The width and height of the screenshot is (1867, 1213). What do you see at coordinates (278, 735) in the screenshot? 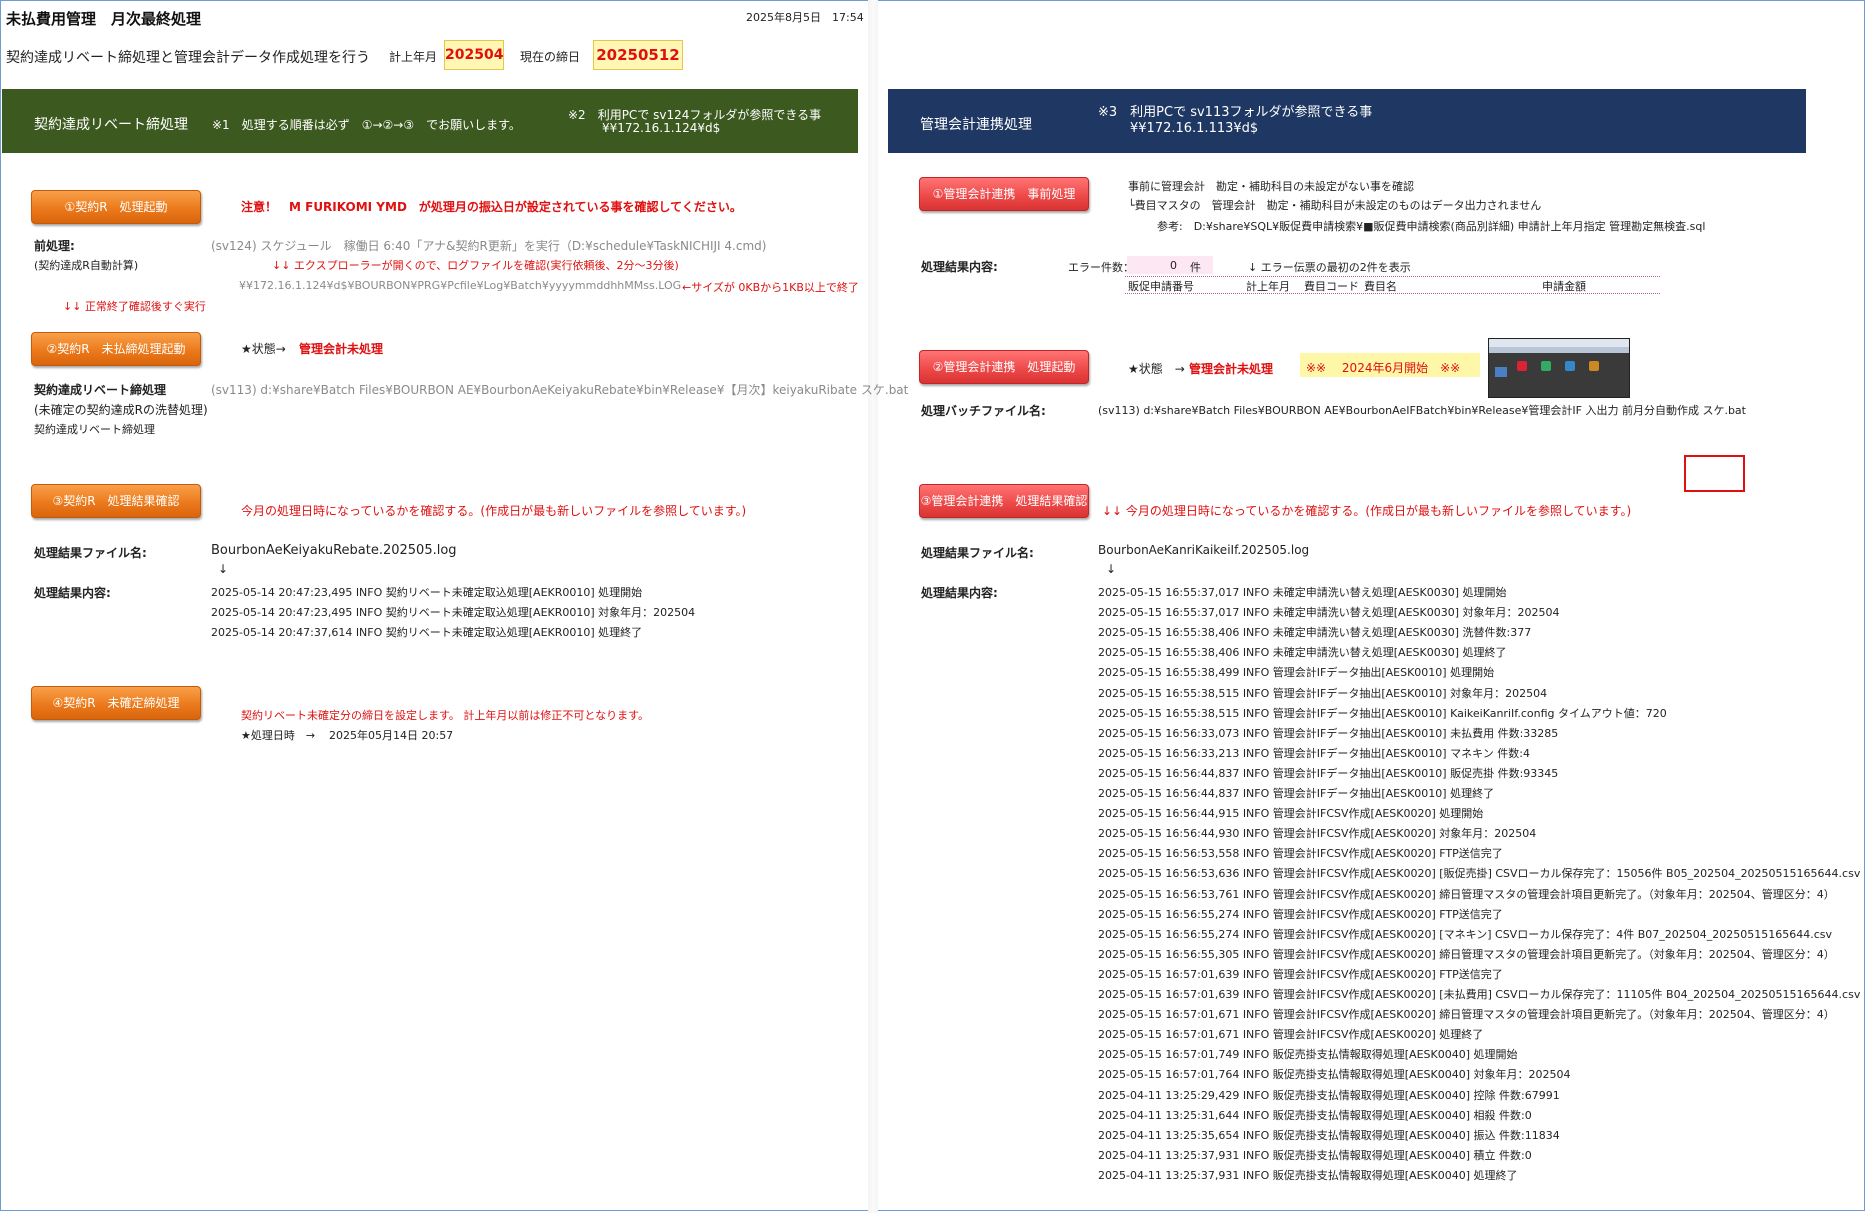
I see `mikakutei-datetime-label: ★処理日時 →` at bounding box center [278, 735].